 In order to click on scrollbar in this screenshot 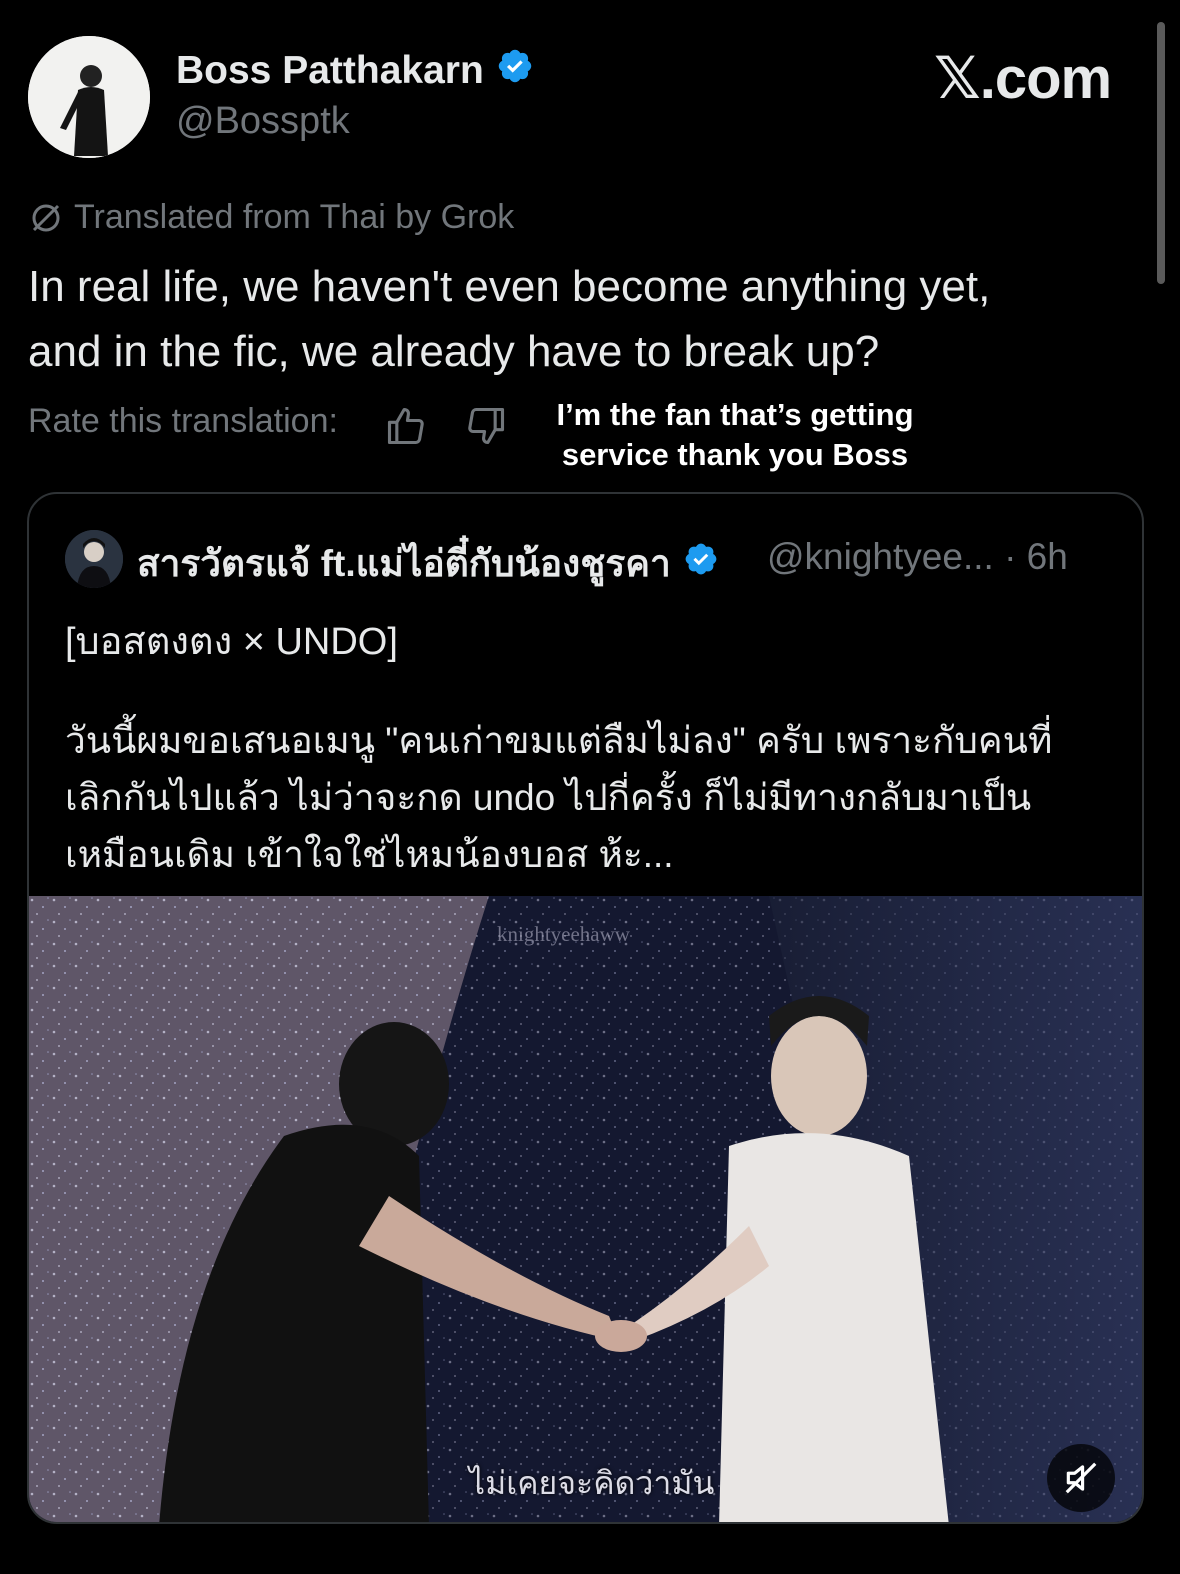, I will do `click(1161, 153)`.